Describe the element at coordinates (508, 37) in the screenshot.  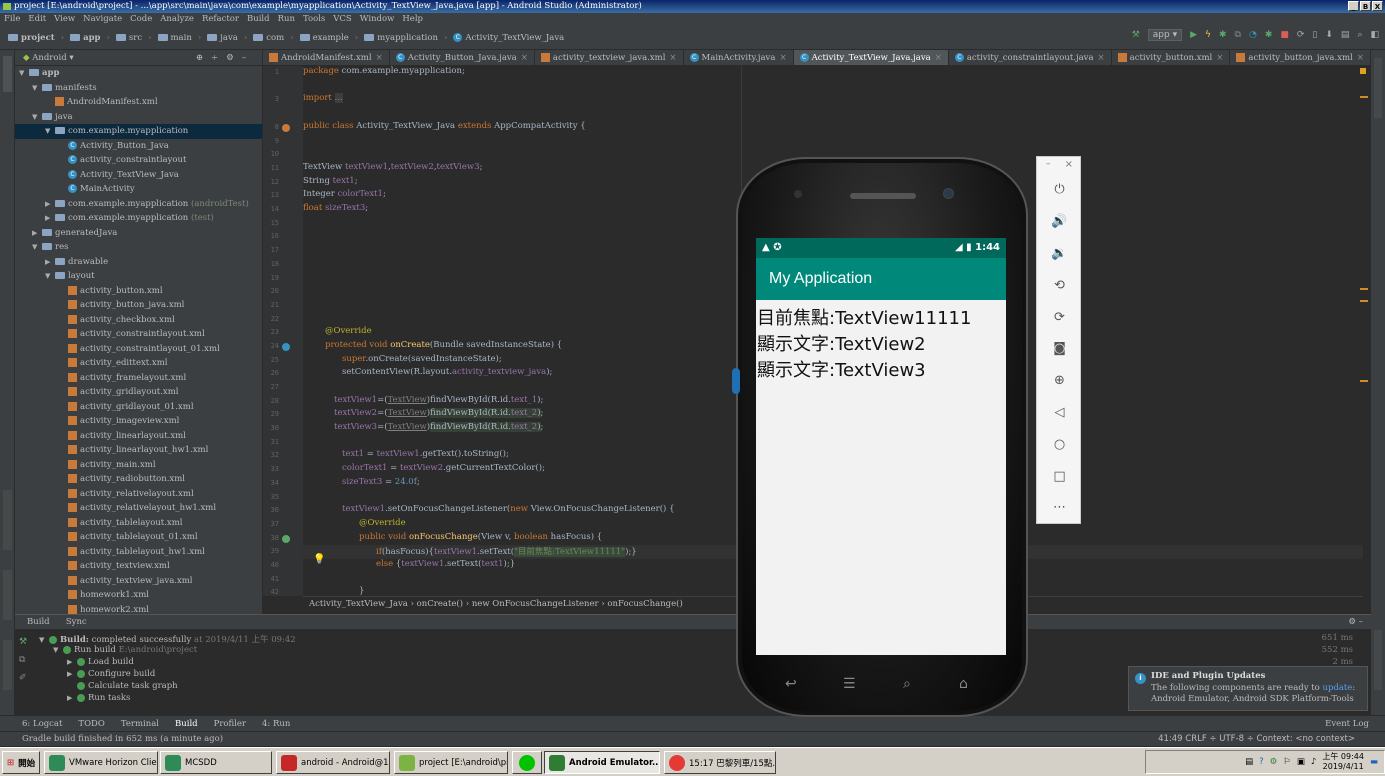
I see `nav-crumb-class: C Activity_TextView_Java` at that location.